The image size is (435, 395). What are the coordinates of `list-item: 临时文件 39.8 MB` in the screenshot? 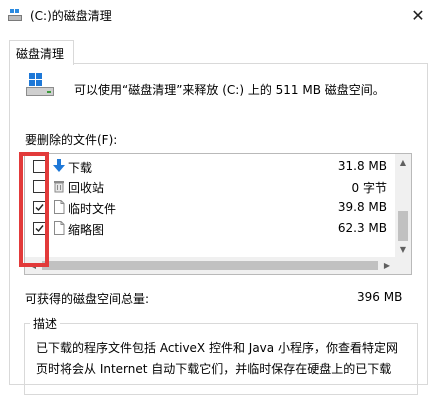 It's located at (210, 207).